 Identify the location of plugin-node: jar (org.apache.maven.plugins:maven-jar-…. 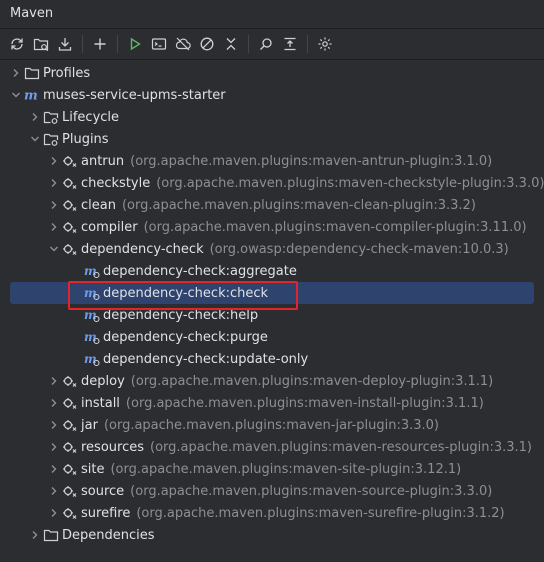
(272, 425).